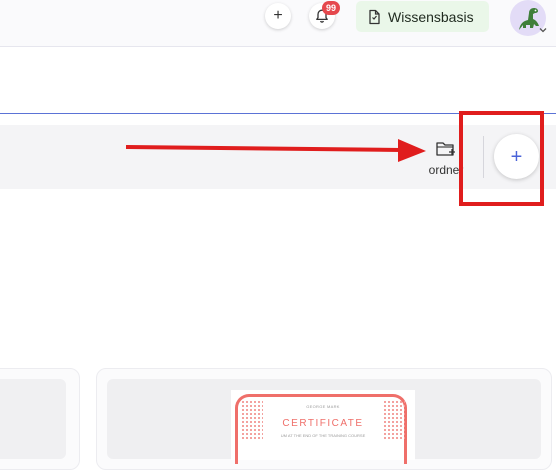 This screenshot has width=556, height=470. I want to click on header-add-button: +, so click(278, 16).